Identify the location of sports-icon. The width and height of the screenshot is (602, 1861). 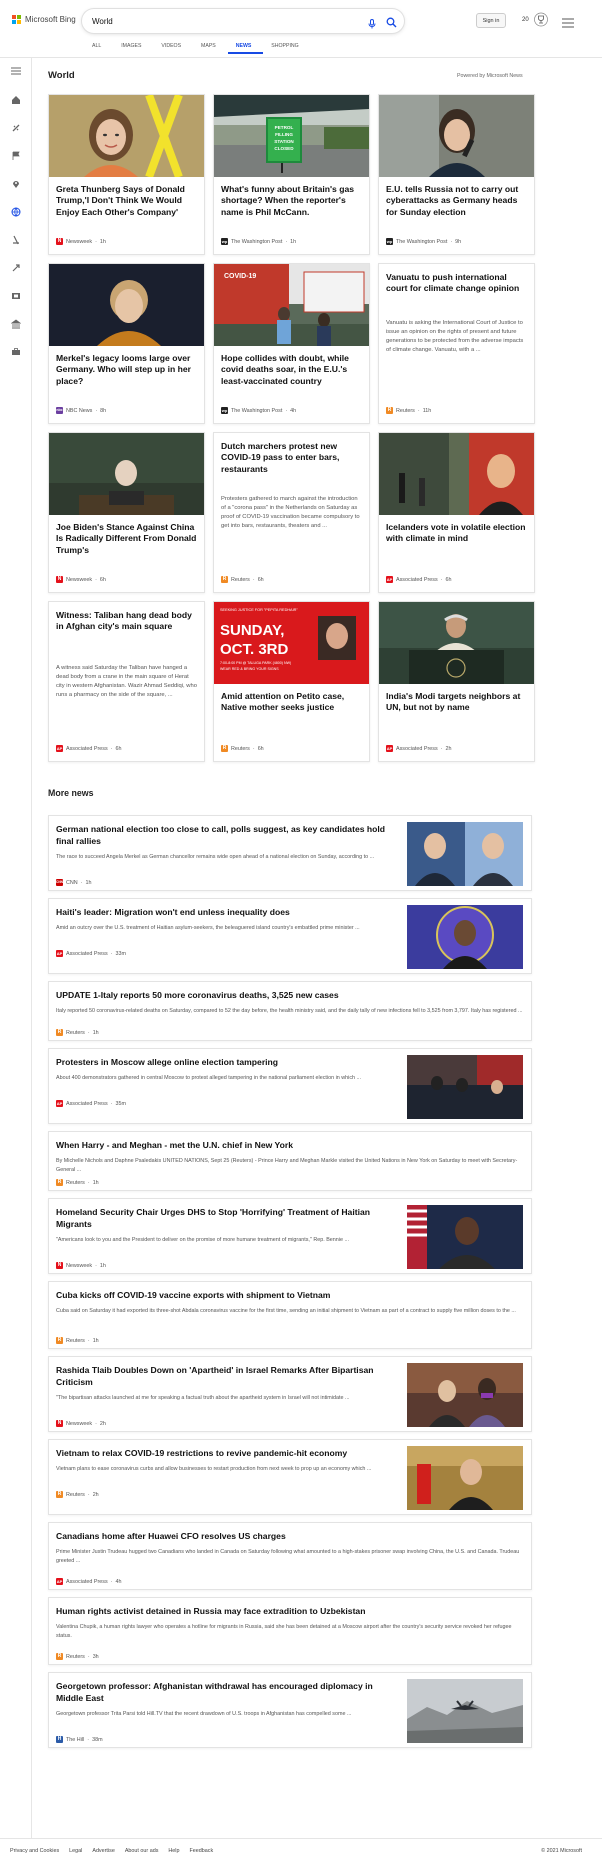
(16, 128).